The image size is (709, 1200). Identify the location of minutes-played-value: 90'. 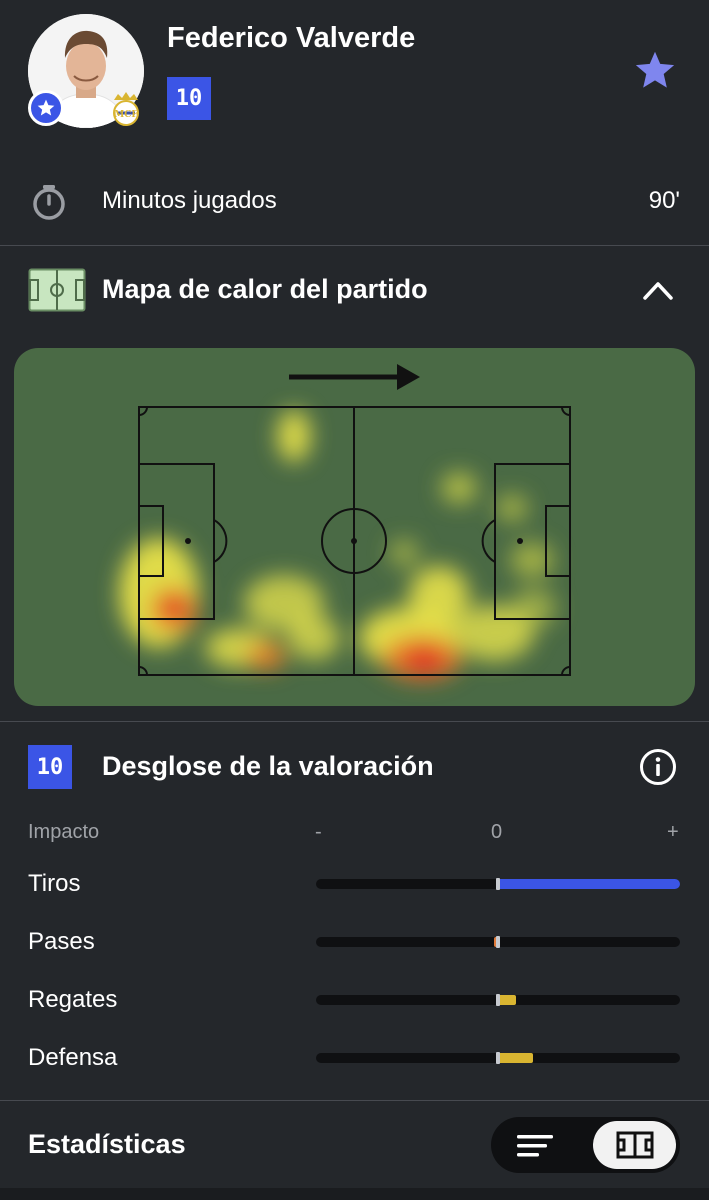
(664, 200).